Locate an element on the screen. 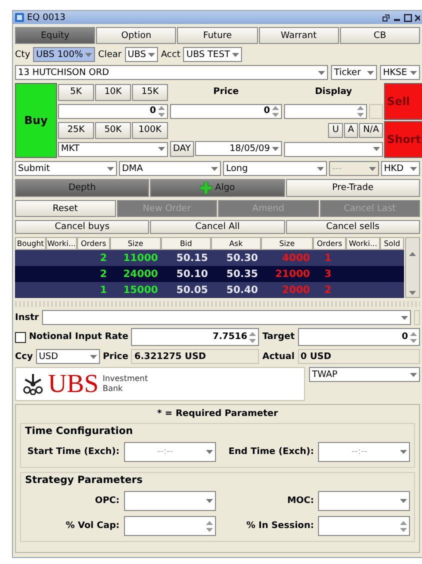 The image size is (422, 564). rate-field: 7.7516 is located at coordinates (195, 337).